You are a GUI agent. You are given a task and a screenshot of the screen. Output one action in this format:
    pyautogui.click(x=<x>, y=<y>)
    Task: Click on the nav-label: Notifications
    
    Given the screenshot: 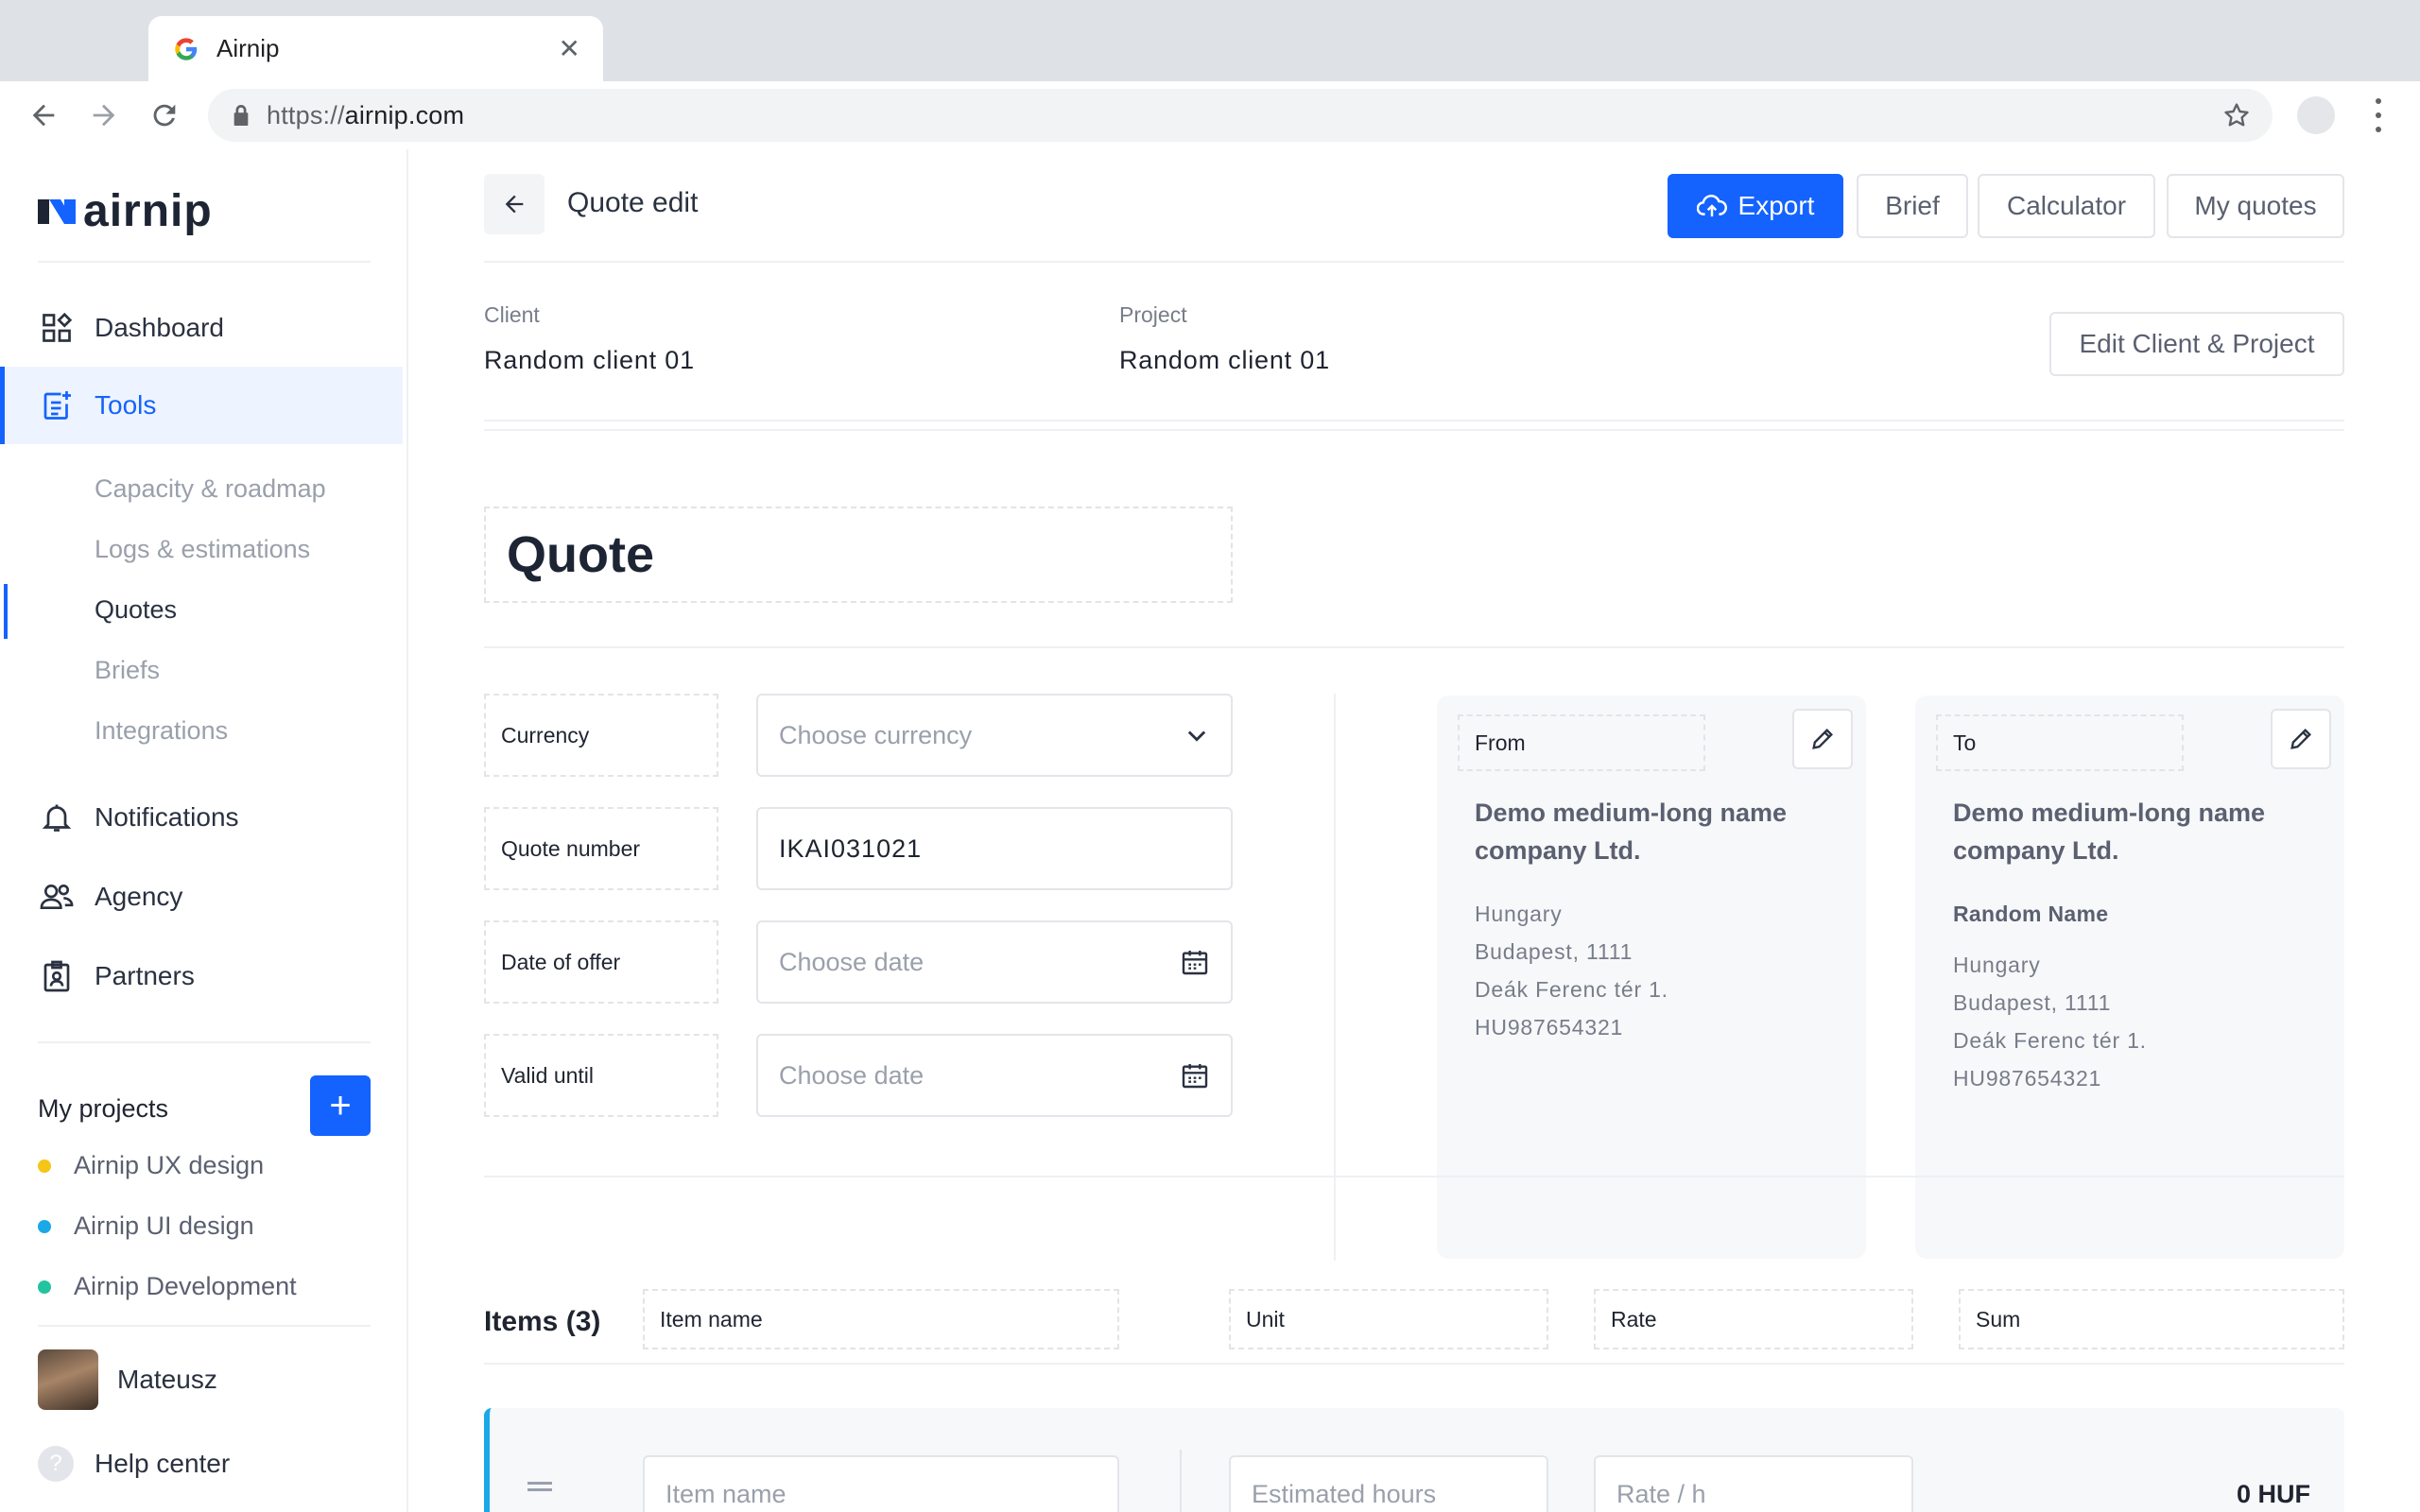 What is the action you would take?
    pyautogui.click(x=167, y=817)
    